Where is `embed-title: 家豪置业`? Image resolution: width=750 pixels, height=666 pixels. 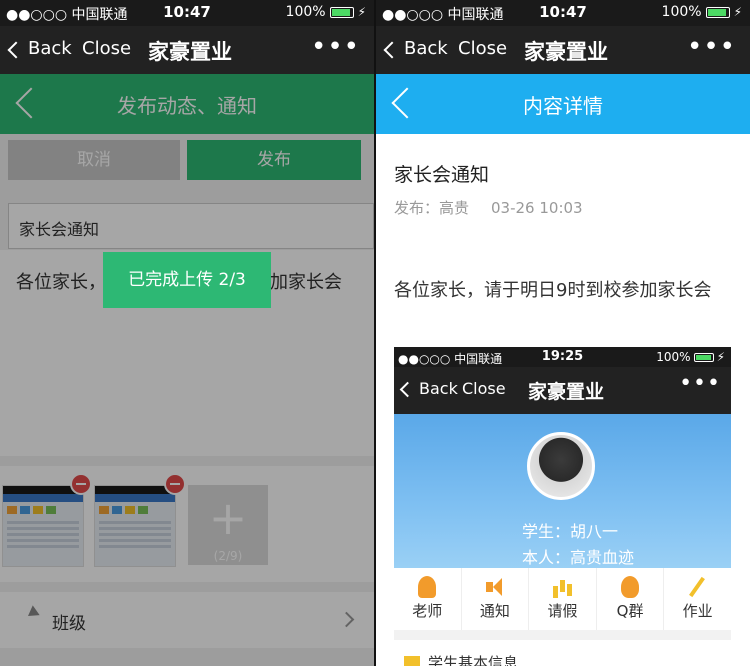
embed-title: 家豪置业 is located at coordinates (566, 392).